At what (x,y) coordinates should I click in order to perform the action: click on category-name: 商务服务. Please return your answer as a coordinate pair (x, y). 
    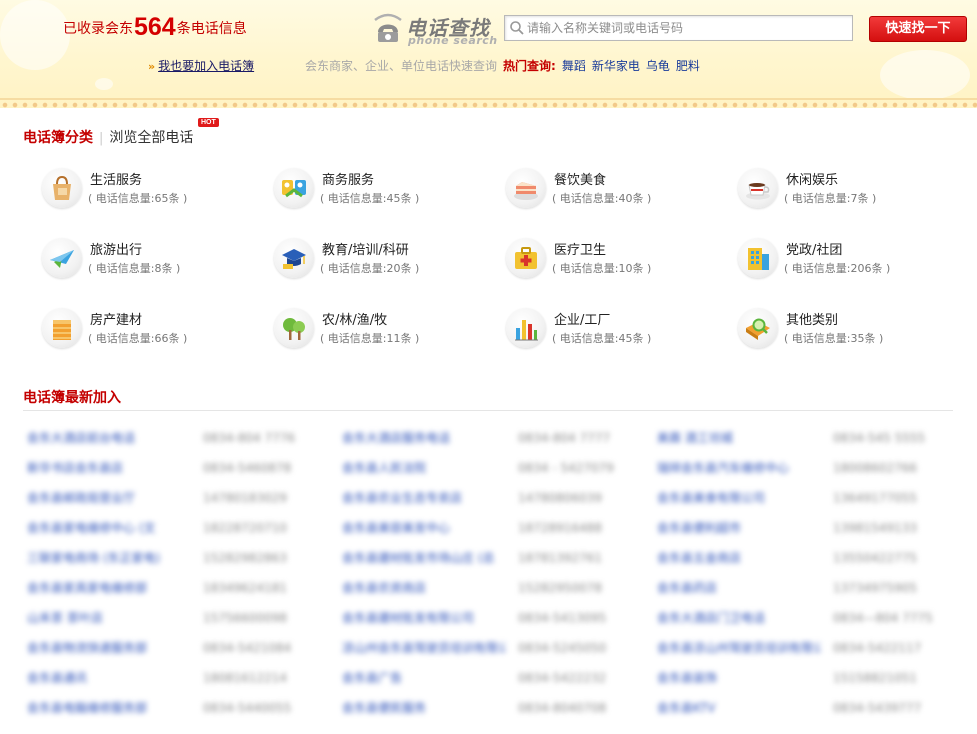
    Looking at the image, I should click on (348, 180).